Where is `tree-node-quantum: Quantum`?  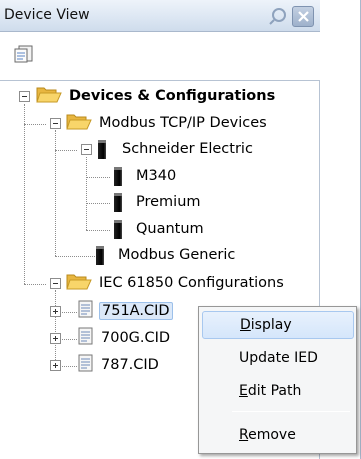 tree-node-quantum: Quantum is located at coordinates (160, 229).